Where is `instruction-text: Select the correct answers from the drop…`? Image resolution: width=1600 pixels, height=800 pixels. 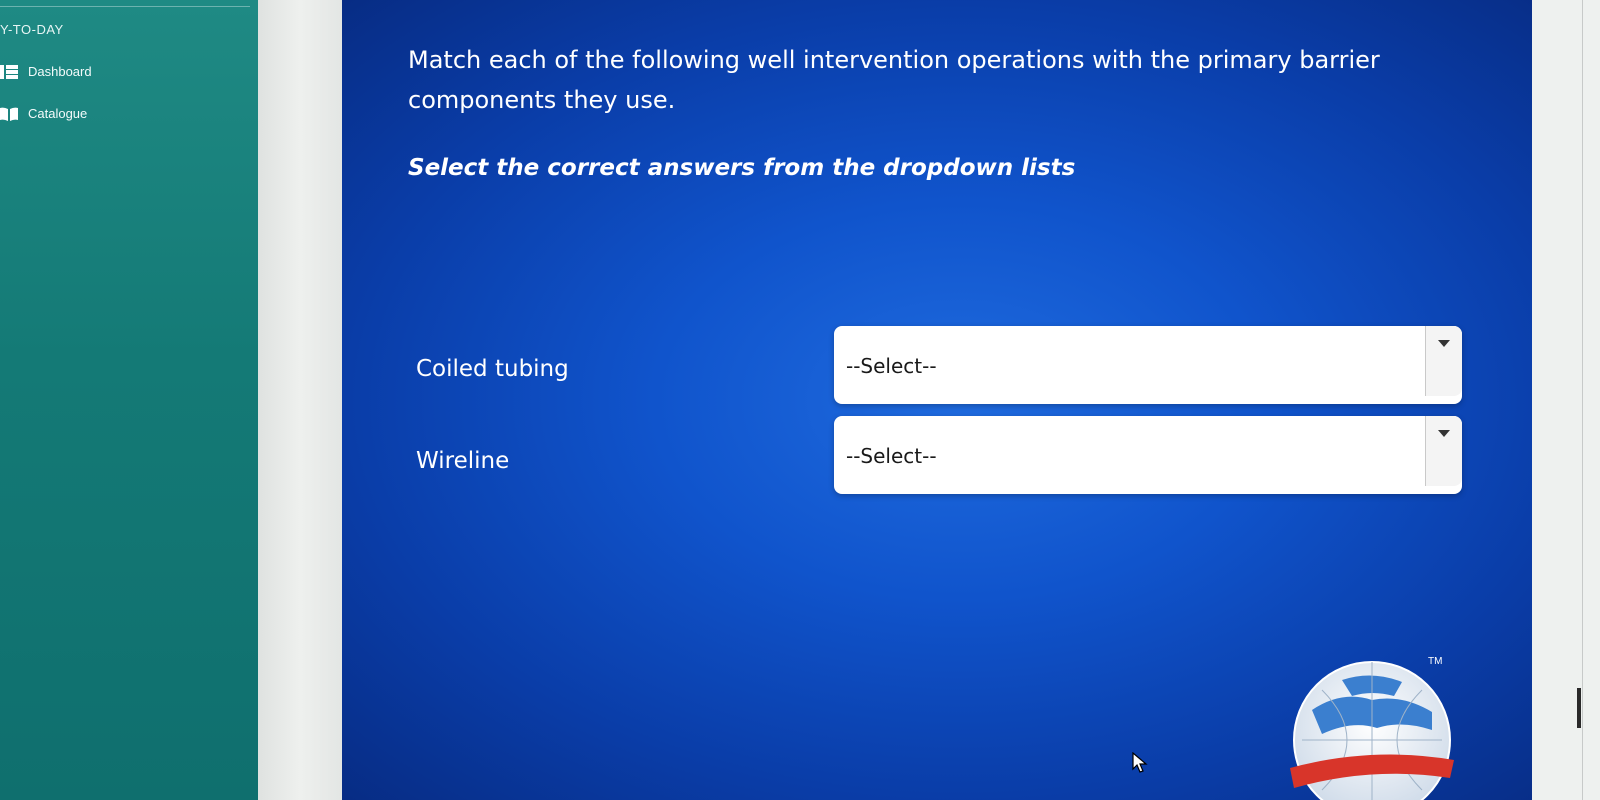
instruction-text: Select the correct answers from the drop… is located at coordinates (742, 168).